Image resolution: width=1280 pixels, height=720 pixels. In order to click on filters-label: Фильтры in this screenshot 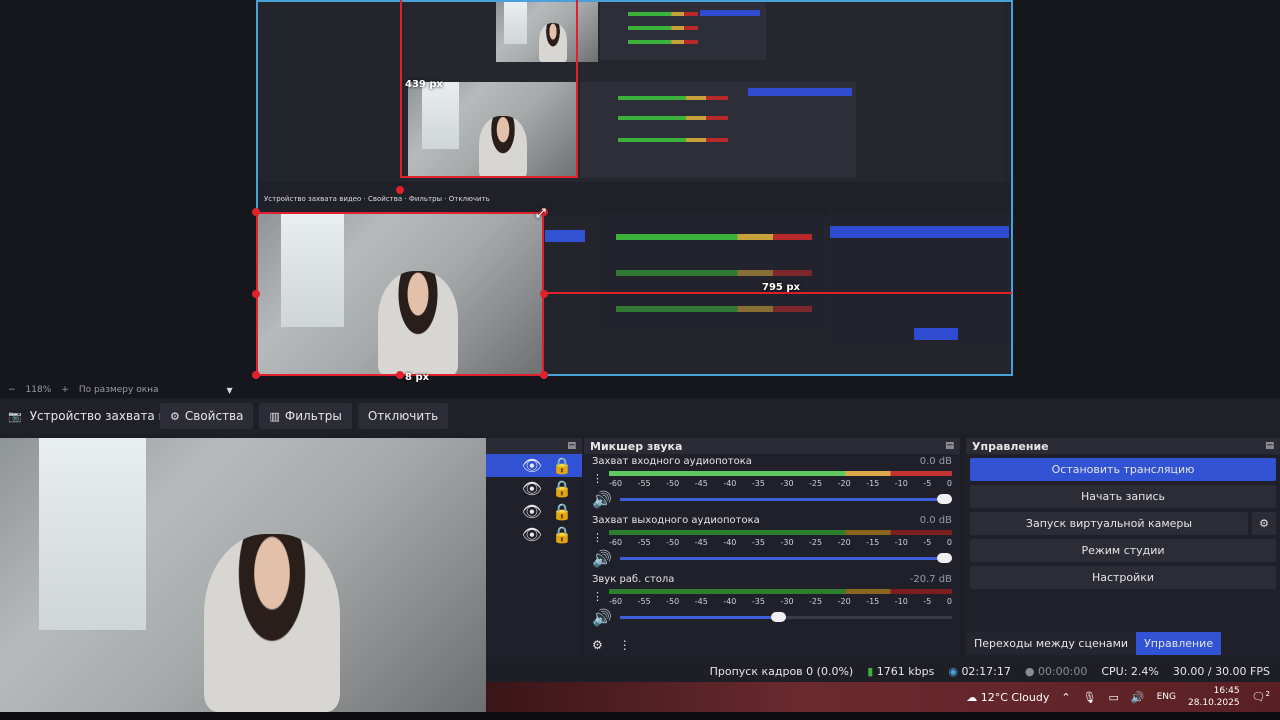, I will do `click(313, 416)`.